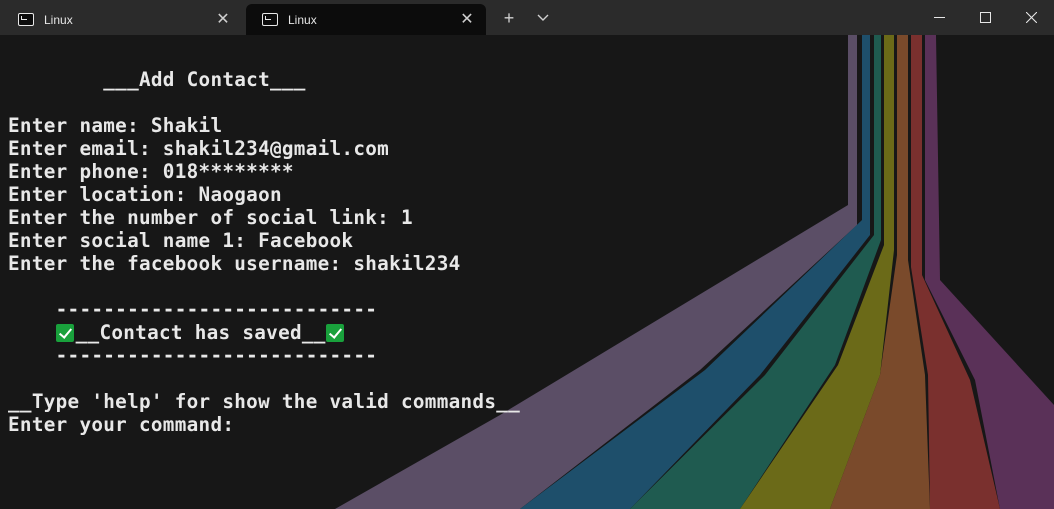 This screenshot has width=1054, height=509. Describe the element at coordinates (157, 79) in the screenshot. I see `heading: ___Add Contact___` at that location.